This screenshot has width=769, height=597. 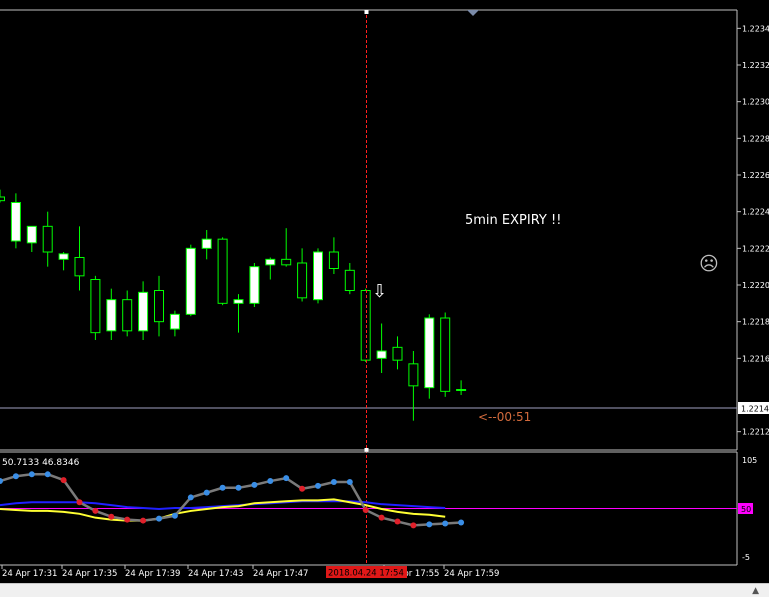 What do you see at coordinates (755, 358) in the screenshot?
I see `price-tick-label: 1.2216` at bounding box center [755, 358].